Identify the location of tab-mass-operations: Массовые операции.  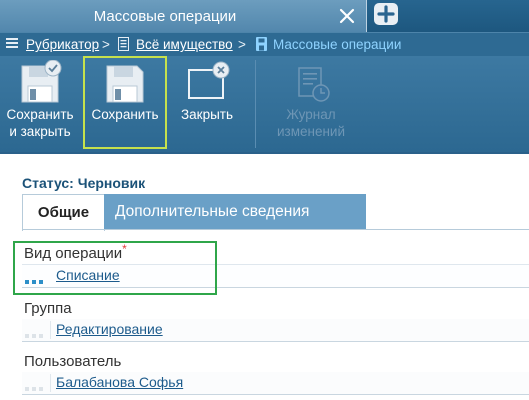
(183, 16).